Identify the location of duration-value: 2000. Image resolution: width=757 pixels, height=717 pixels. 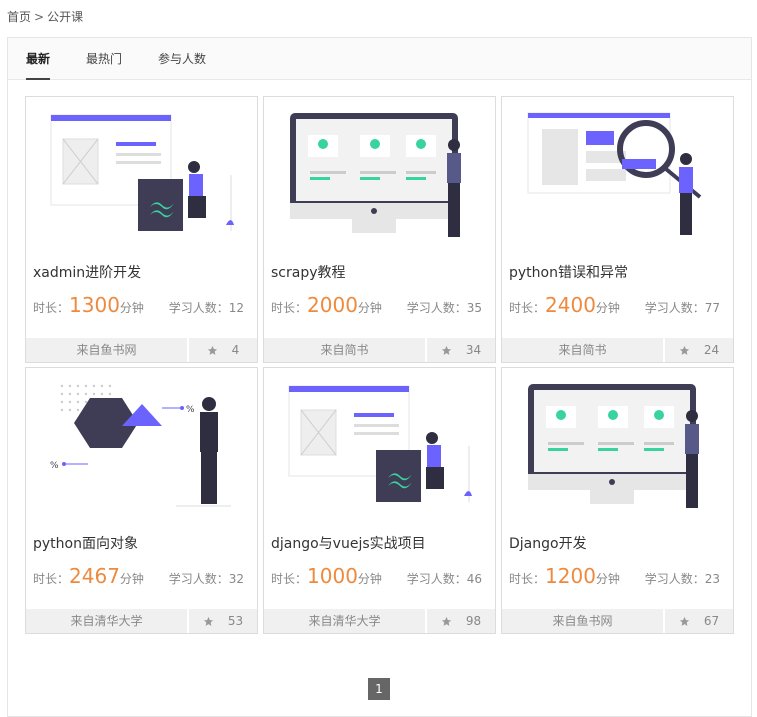
(332, 305).